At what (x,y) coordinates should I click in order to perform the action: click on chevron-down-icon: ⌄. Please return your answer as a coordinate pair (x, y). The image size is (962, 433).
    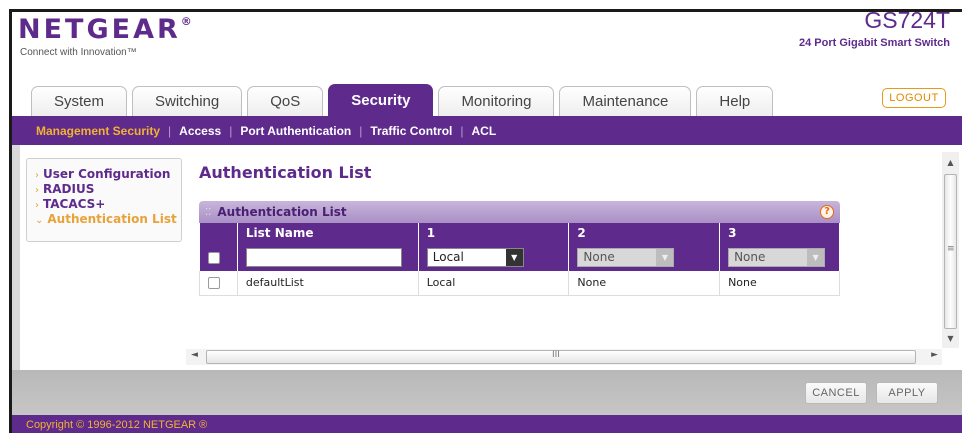
    Looking at the image, I should click on (39, 220).